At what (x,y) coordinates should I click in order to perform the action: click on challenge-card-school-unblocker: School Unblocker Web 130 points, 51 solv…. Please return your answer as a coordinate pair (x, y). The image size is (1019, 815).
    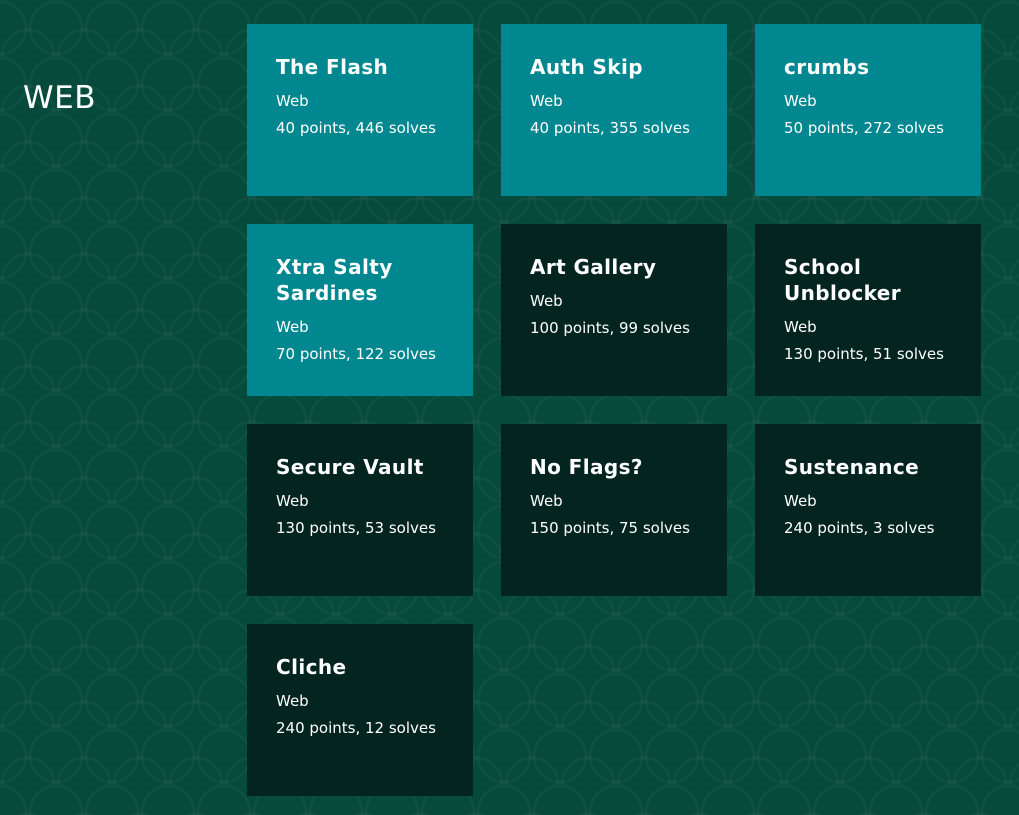
    Looking at the image, I should click on (868, 310).